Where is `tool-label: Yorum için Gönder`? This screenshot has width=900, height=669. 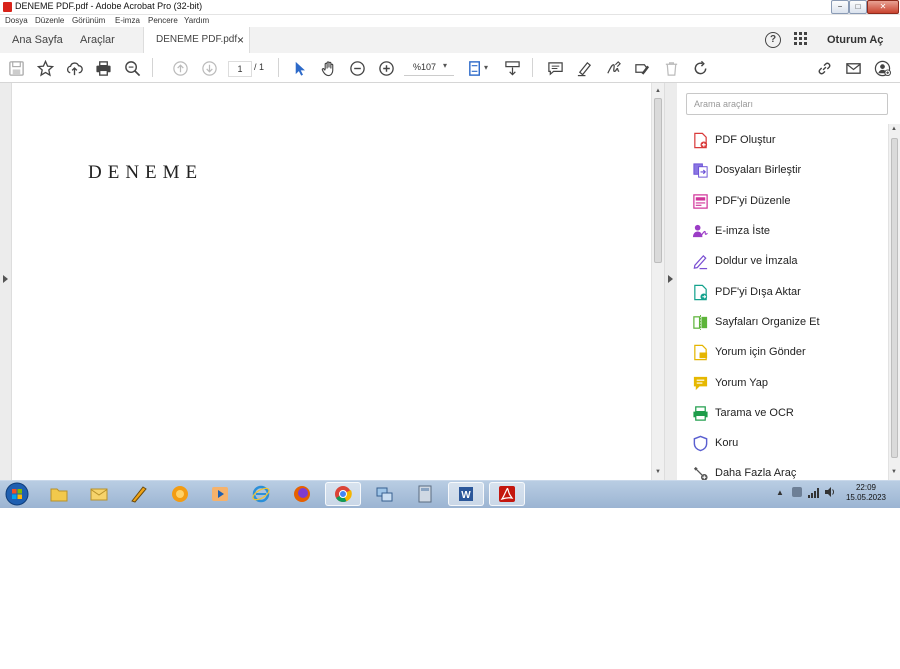
tool-label: Yorum için Gönder is located at coordinates (760, 352).